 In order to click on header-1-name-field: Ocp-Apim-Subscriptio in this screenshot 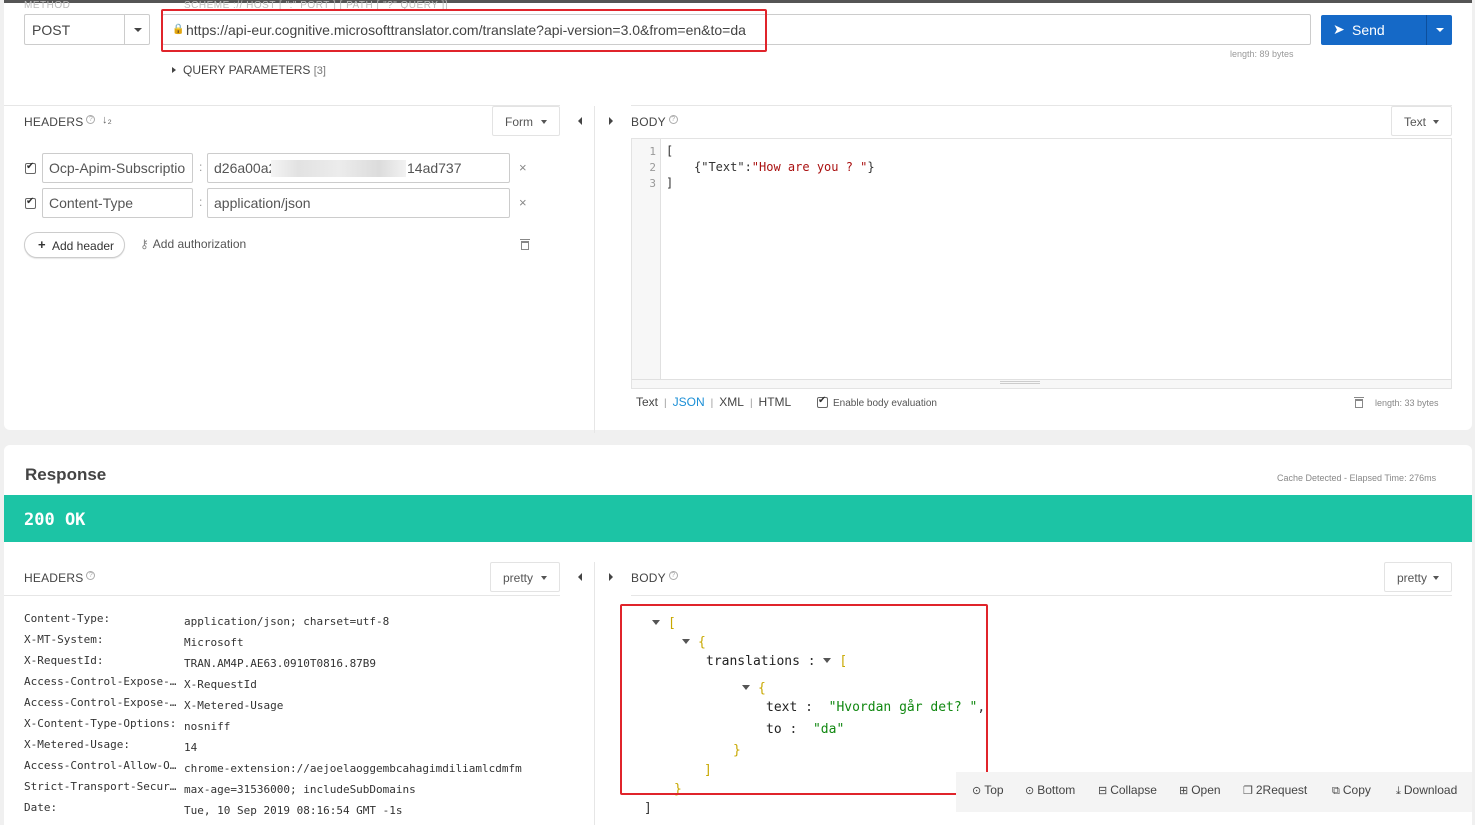, I will do `click(117, 168)`.